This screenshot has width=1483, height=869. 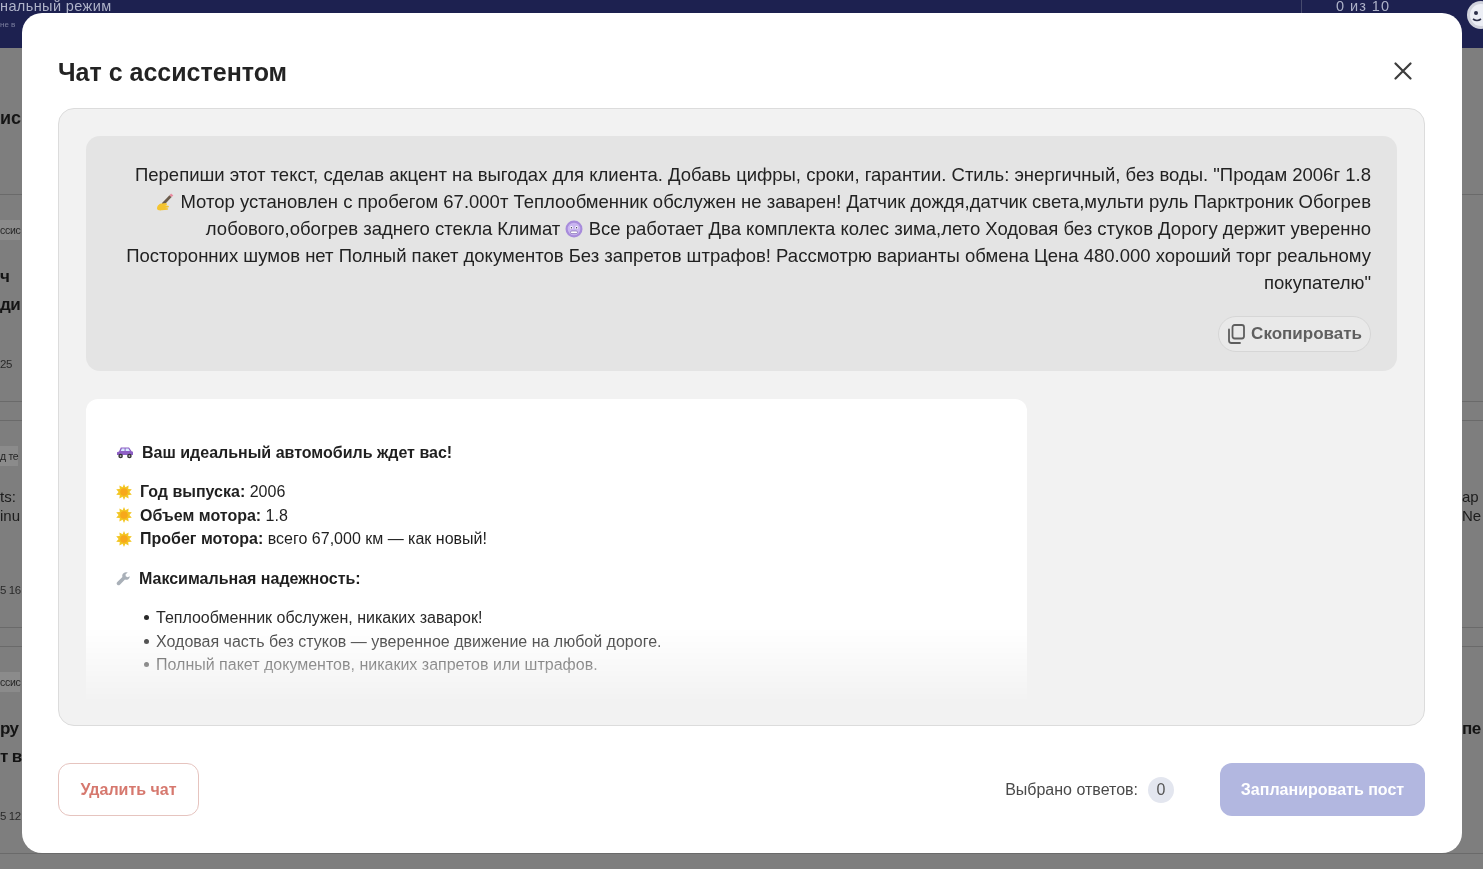 I want to click on page-title: нальный режим, so click(x=56, y=6).